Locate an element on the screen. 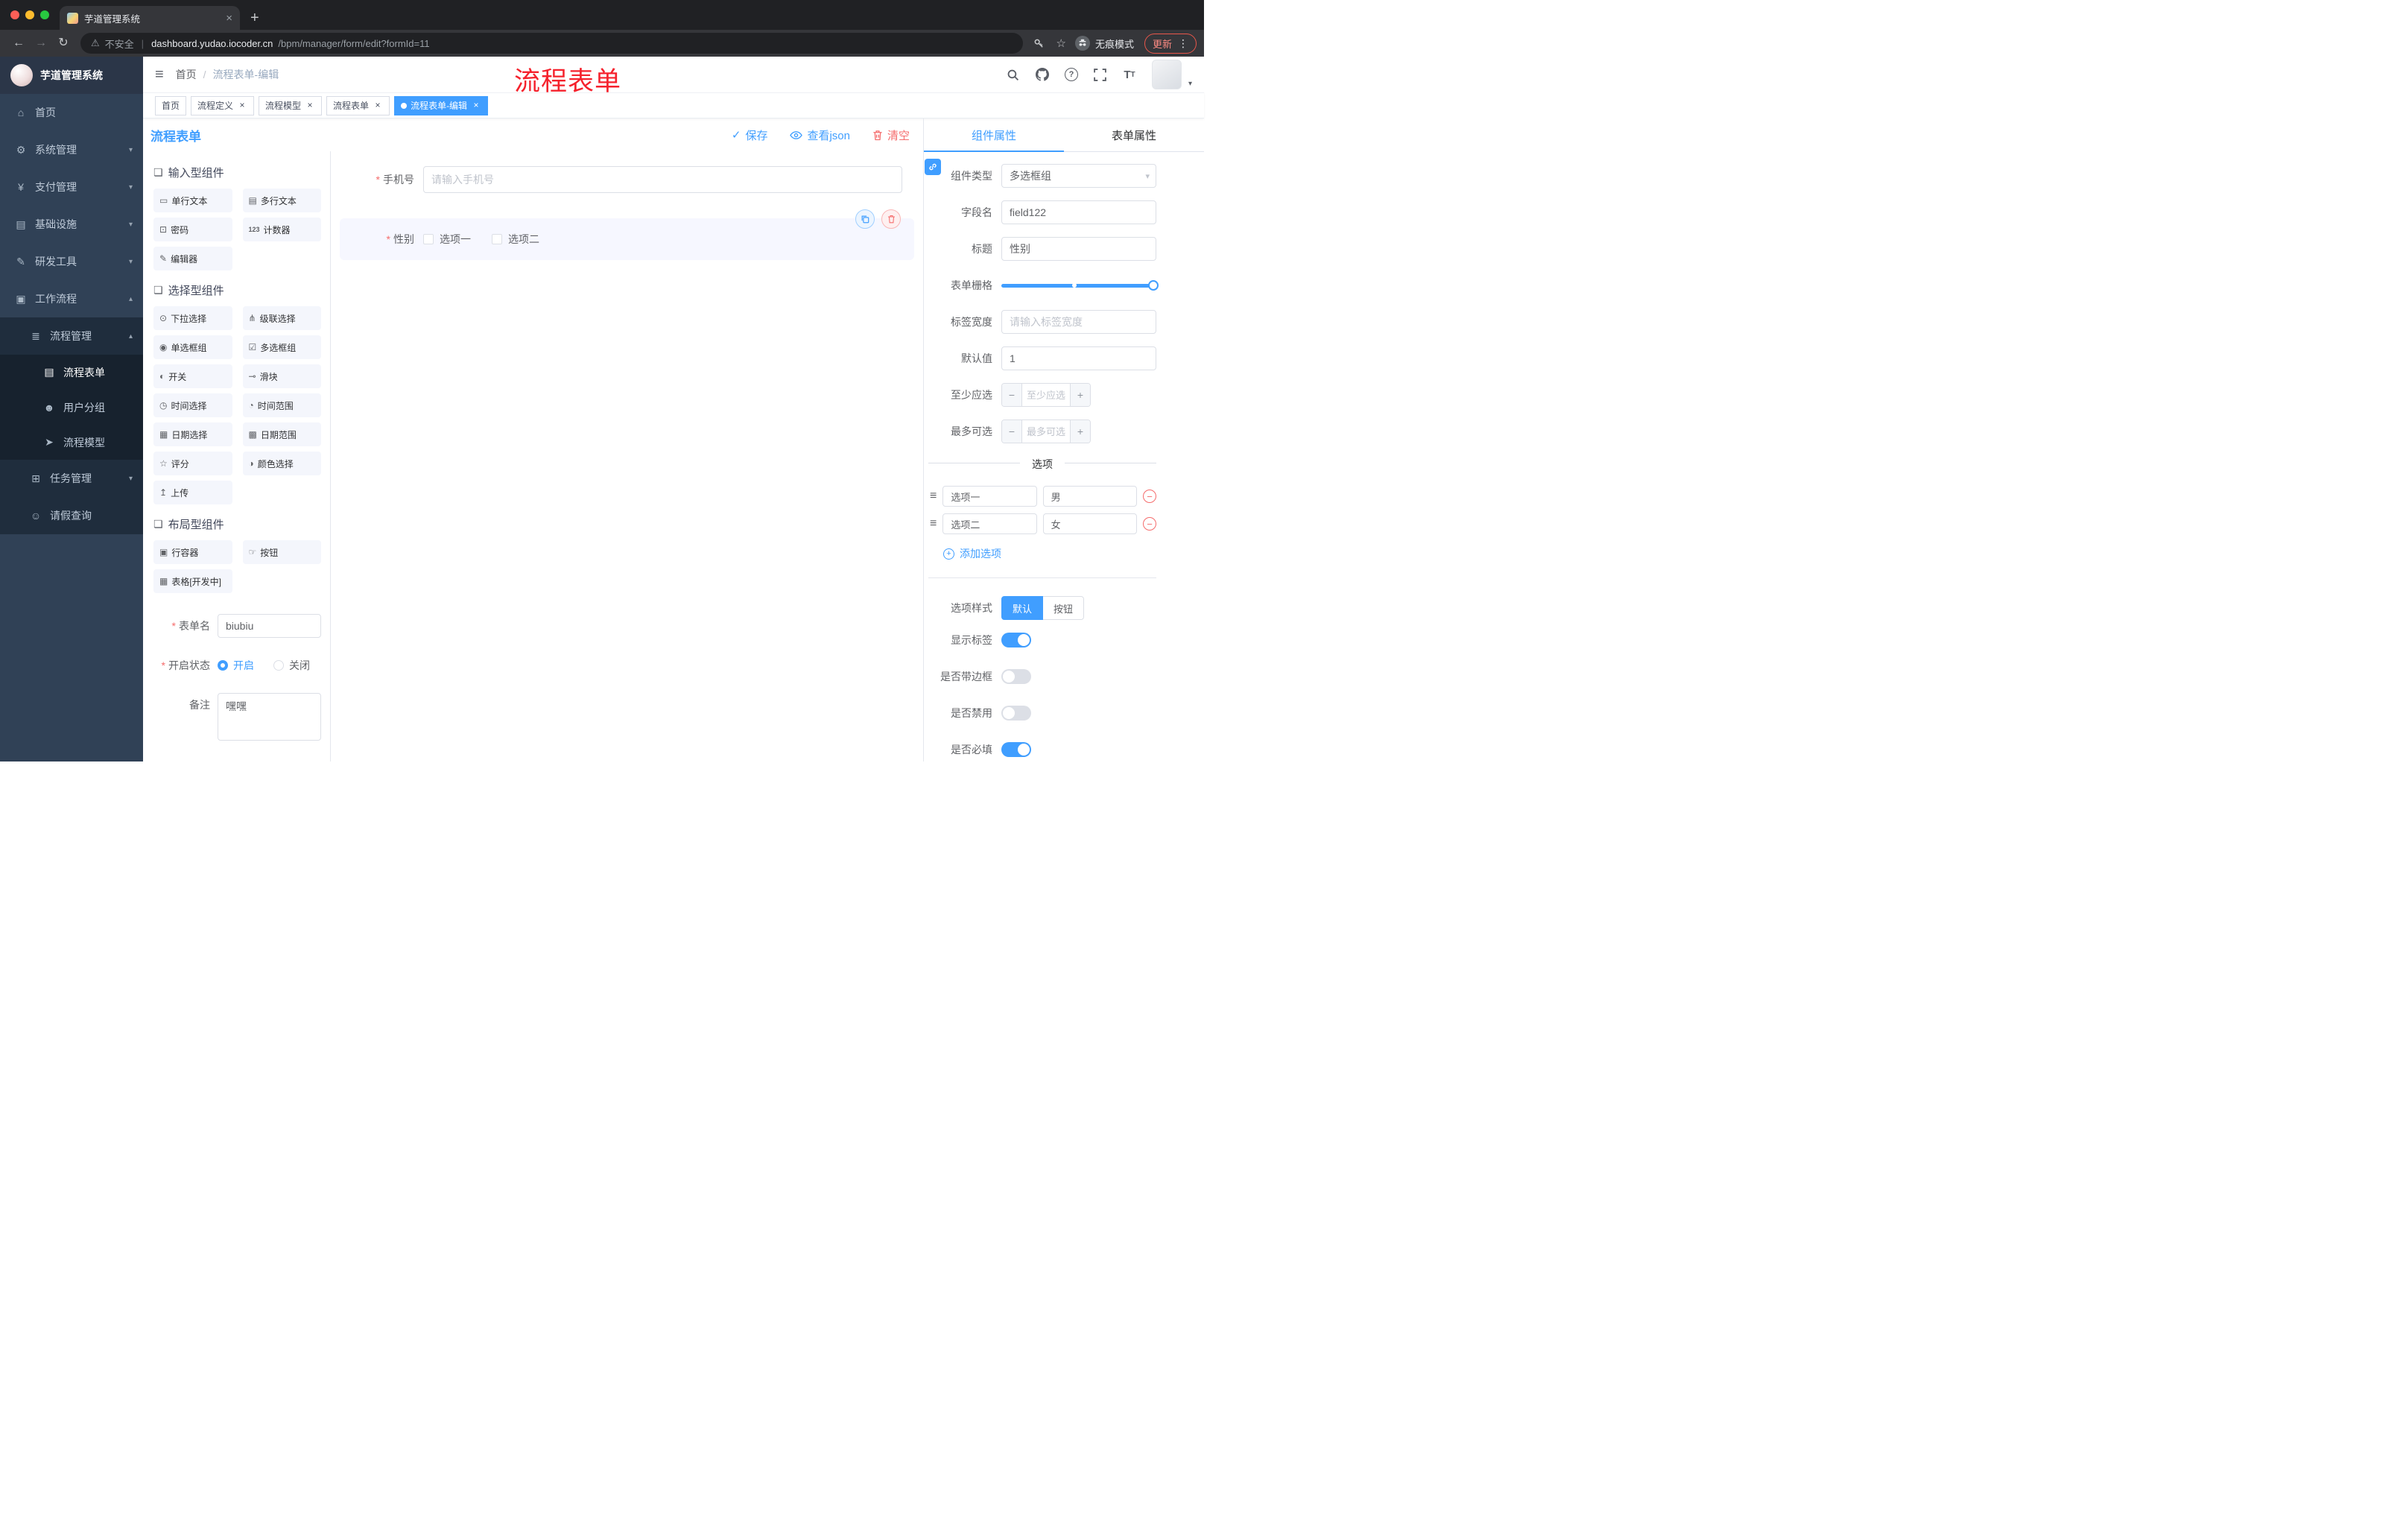 The width and height of the screenshot is (2408, 1523). canvas-field-gender-selected: 性别 选项一 选项二 is located at coordinates (627, 235).